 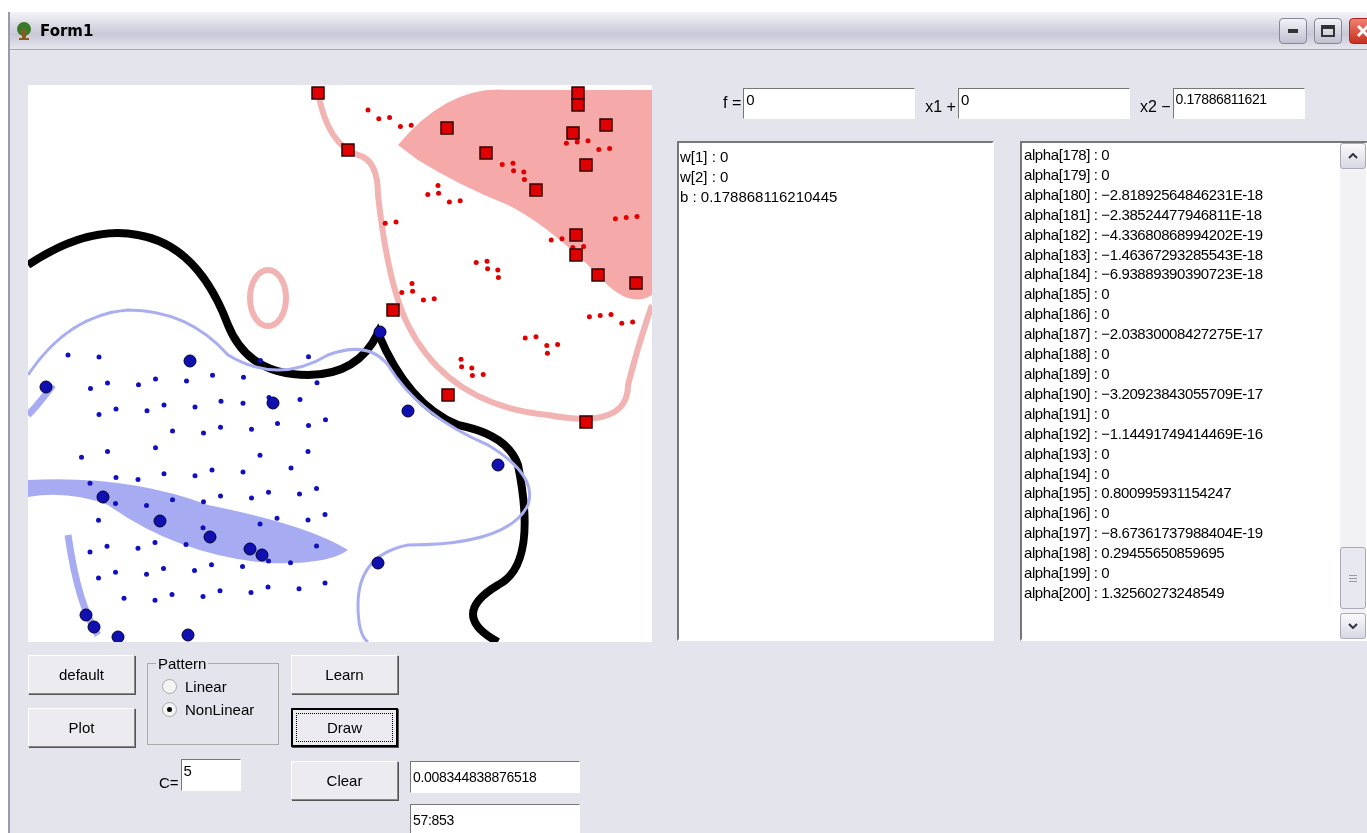 What do you see at coordinates (940, 106) in the screenshot?
I see `equation-label: x1 +` at bounding box center [940, 106].